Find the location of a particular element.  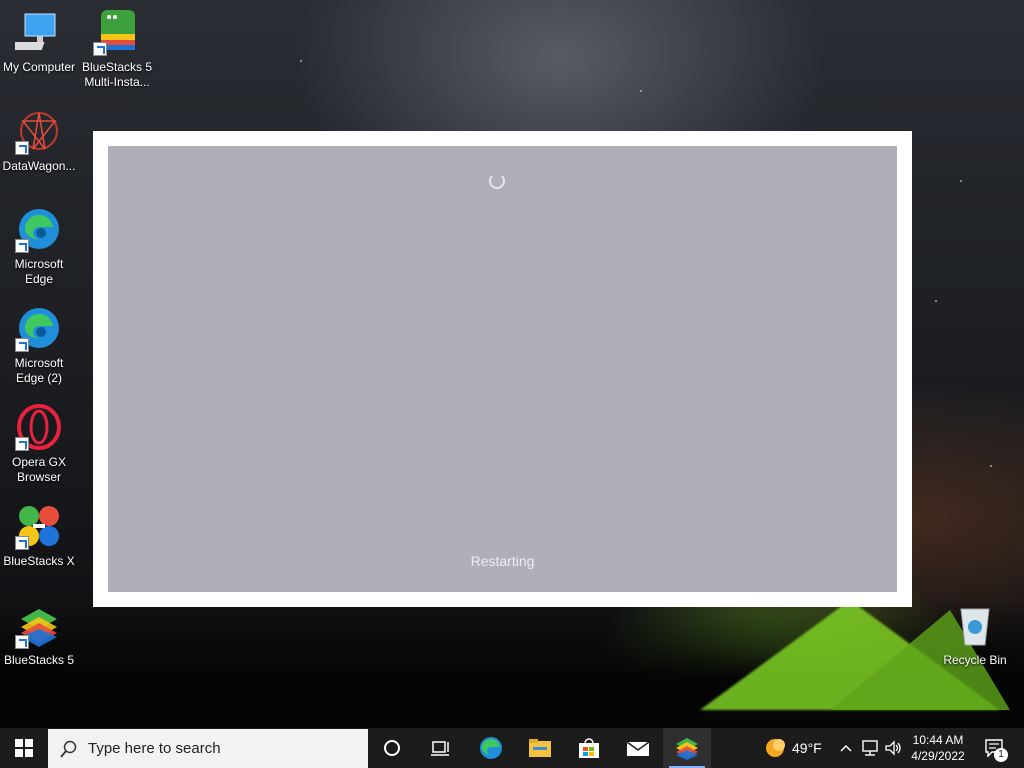

network-button is located at coordinates (870, 748).